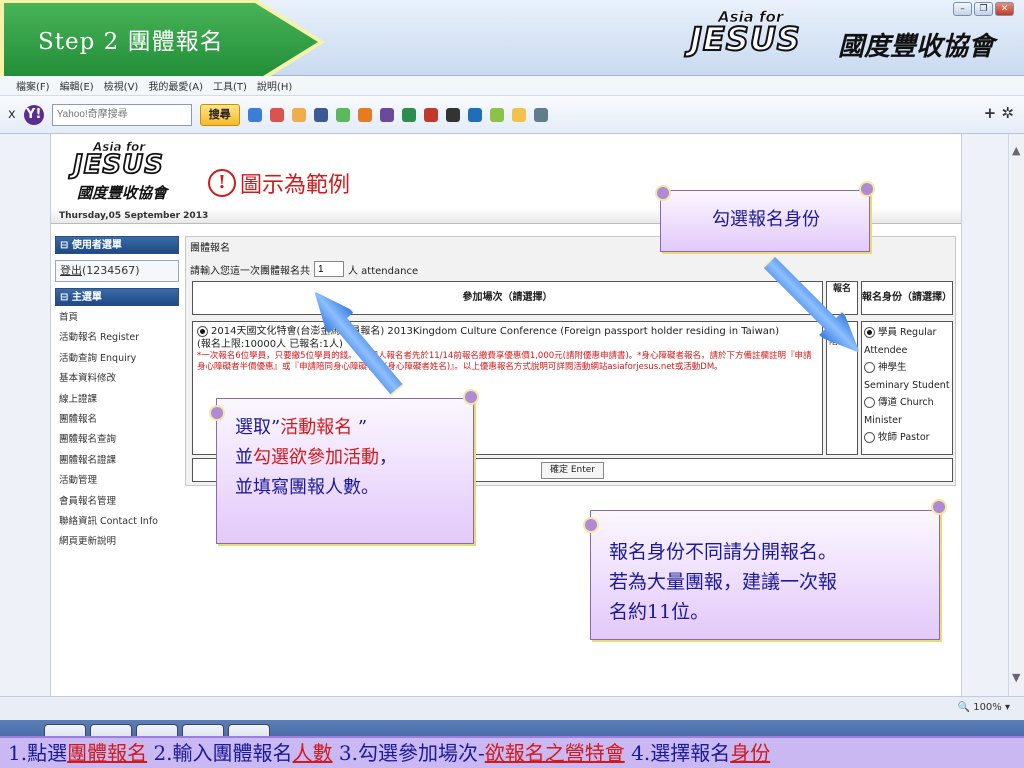 The height and width of the screenshot is (768, 1024). What do you see at coordinates (474, 114) in the screenshot?
I see `phone-icon` at bounding box center [474, 114].